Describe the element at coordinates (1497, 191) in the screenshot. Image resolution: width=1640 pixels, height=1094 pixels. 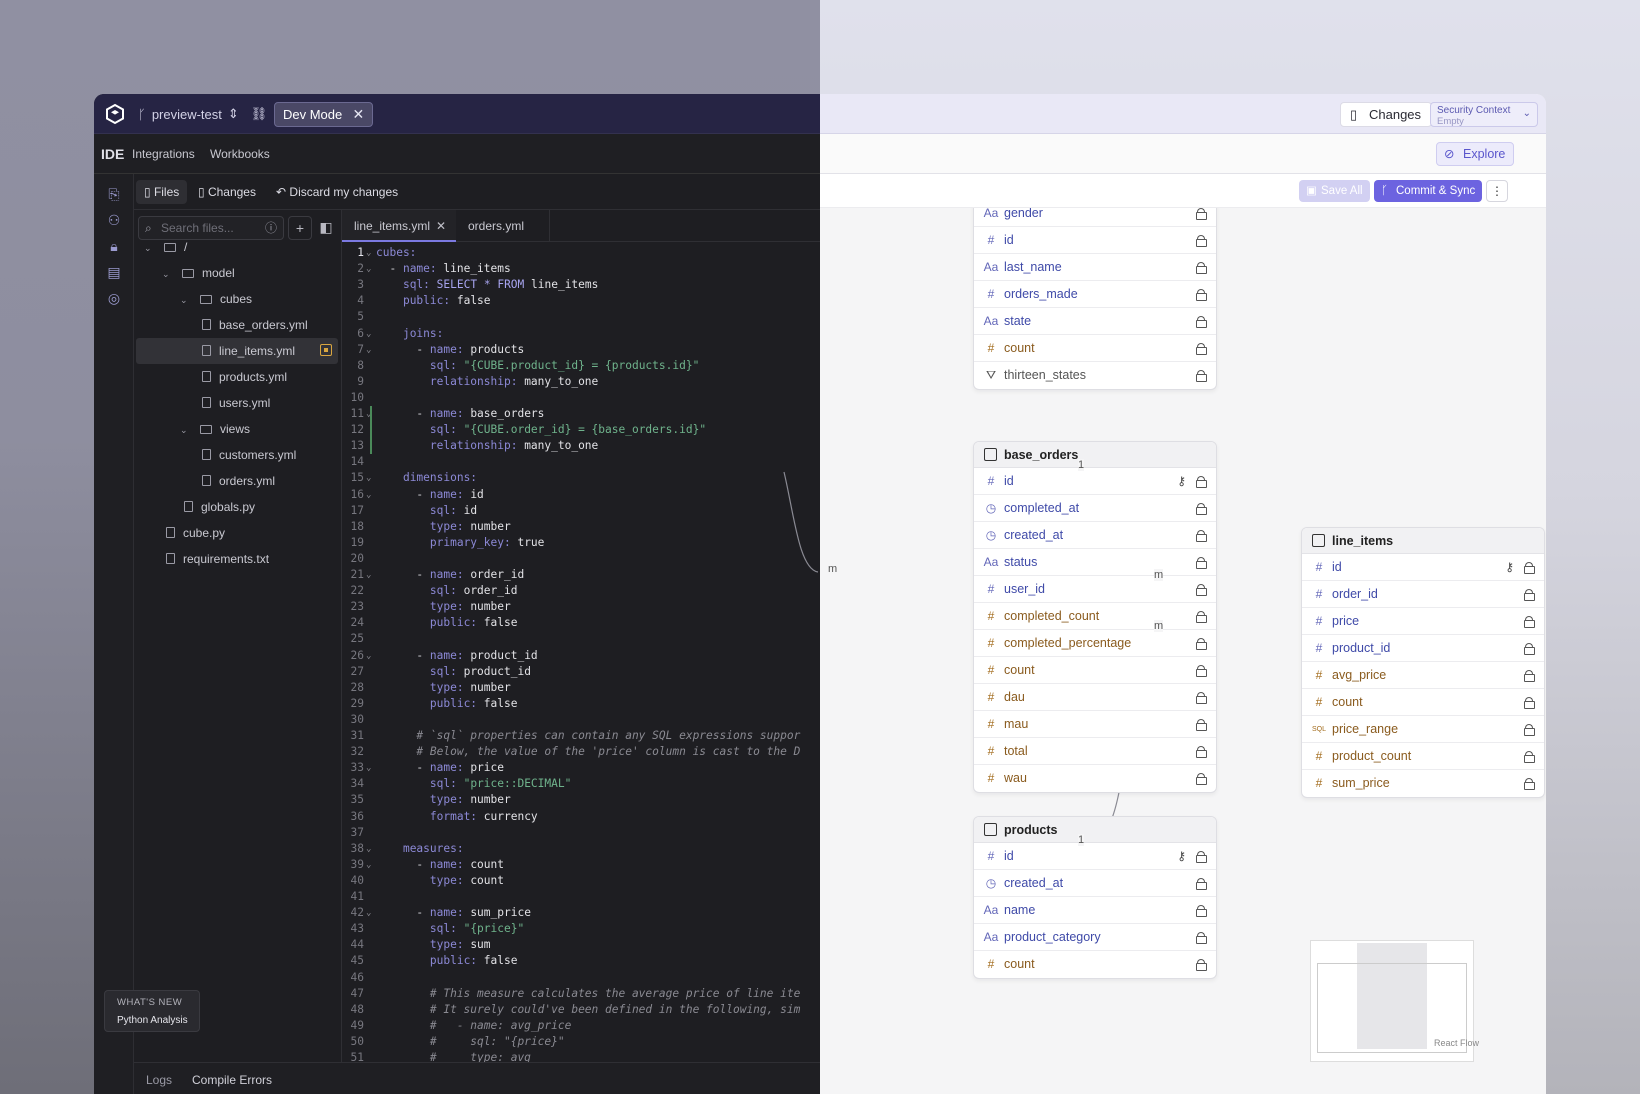
I see `more-options-icon: ⋮` at that location.